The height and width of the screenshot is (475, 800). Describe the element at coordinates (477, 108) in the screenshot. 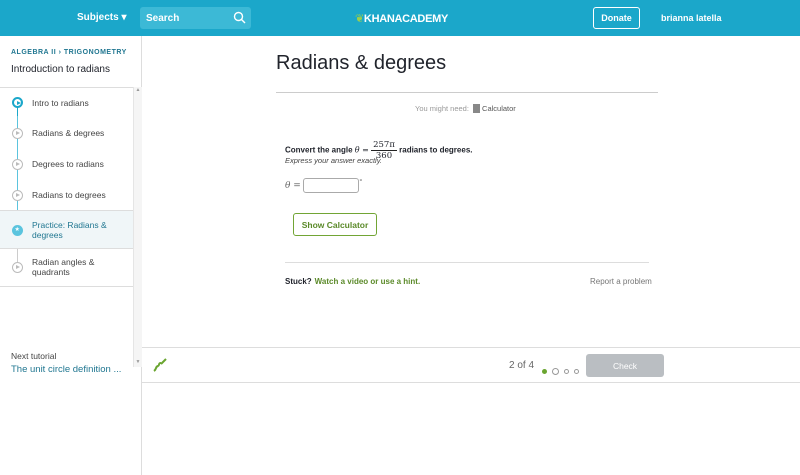

I see `calculator-icon` at that location.